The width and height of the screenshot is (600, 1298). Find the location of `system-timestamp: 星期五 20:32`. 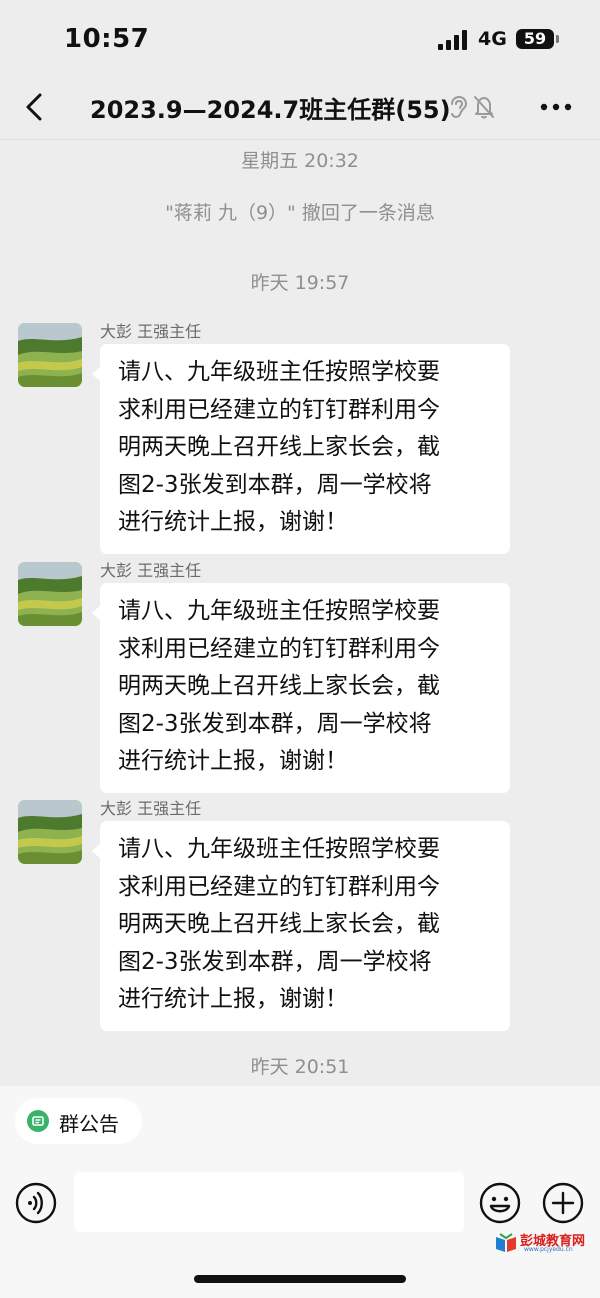

system-timestamp: 星期五 20:32 is located at coordinates (300, 161).